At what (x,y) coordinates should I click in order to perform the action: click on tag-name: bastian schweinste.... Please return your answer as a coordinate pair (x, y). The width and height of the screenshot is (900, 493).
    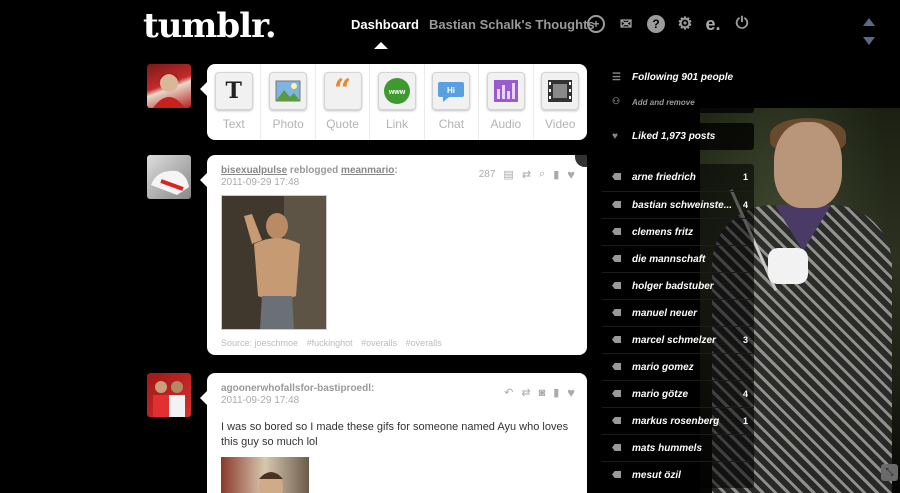
    Looking at the image, I should click on (682, 205).